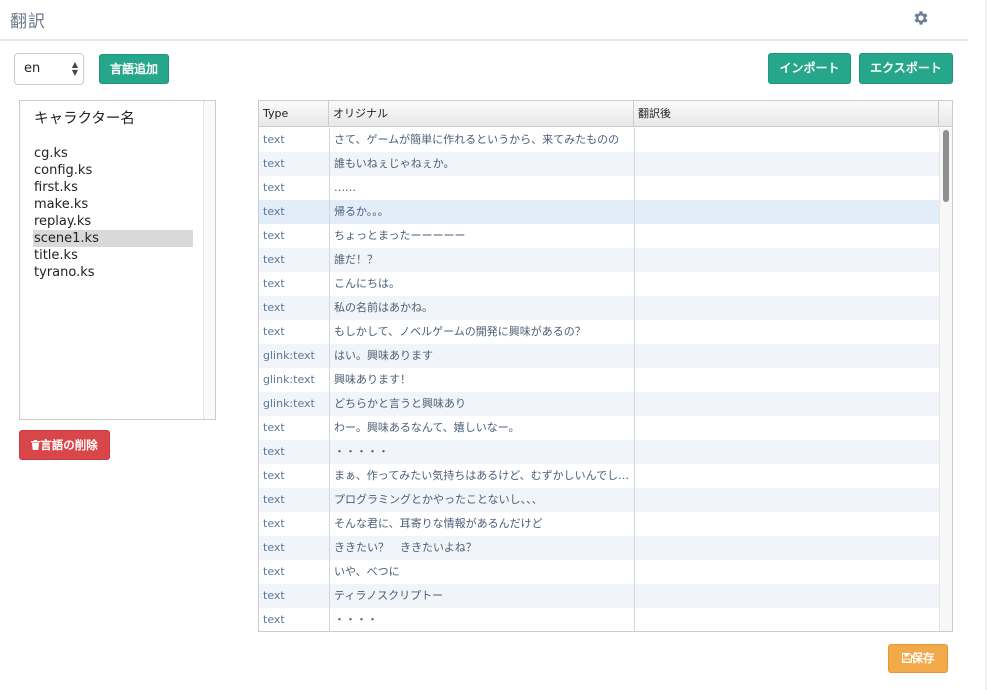 The height and width of the screenshot is (690, 987). What do you see at coordinates (134, 69) in the screenshot?
I see `add-language-button: 言語追加` at bounding box center [134, 69].